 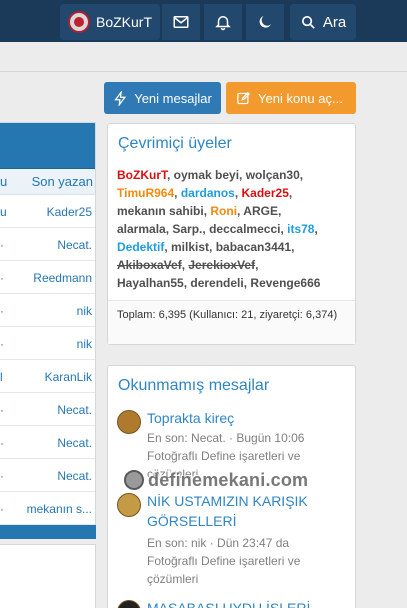 What do you see at coordinates (253, 247) in the screenshot?
I see `online-user-link: babacan3441` at bounding box center [253, 247].